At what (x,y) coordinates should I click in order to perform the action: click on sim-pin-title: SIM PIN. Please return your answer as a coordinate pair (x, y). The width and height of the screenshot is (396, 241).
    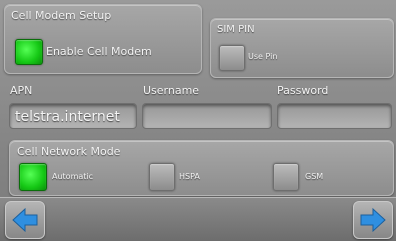
    Looking at the image, I should click on (236, 29).